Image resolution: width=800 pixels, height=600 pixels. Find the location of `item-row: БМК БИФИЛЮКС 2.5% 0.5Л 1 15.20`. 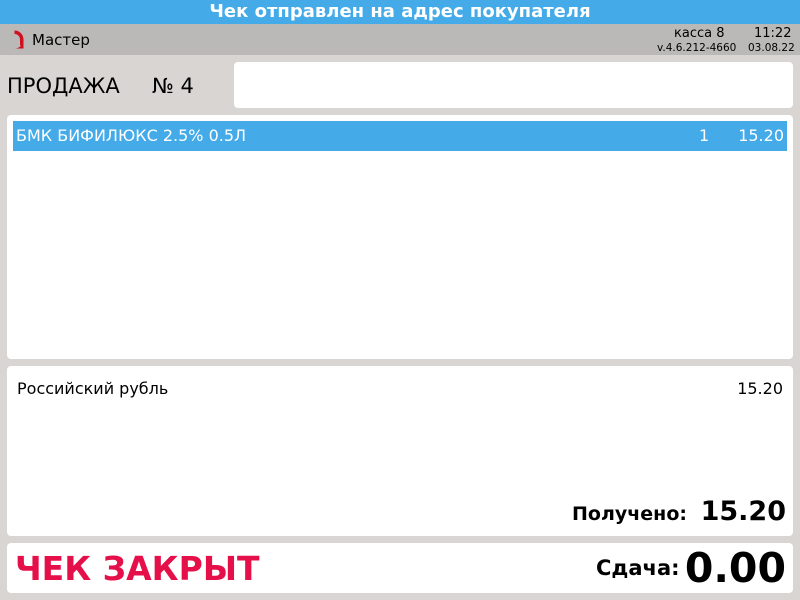

item-row: БМК БИФИЛЮКС 2.5% 0.5Л 1 15.20 is located at coordinates (400, 136).